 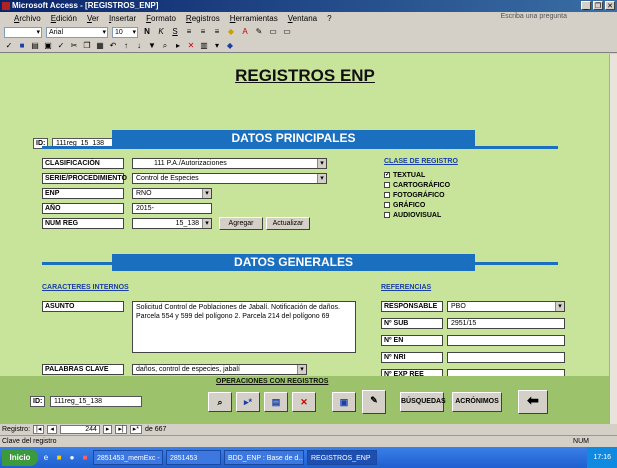 What do you see at coordinates (139, 46) in the screenshot?
I see `sort-desc-icon: ↓` at bounding box center [139, 46].